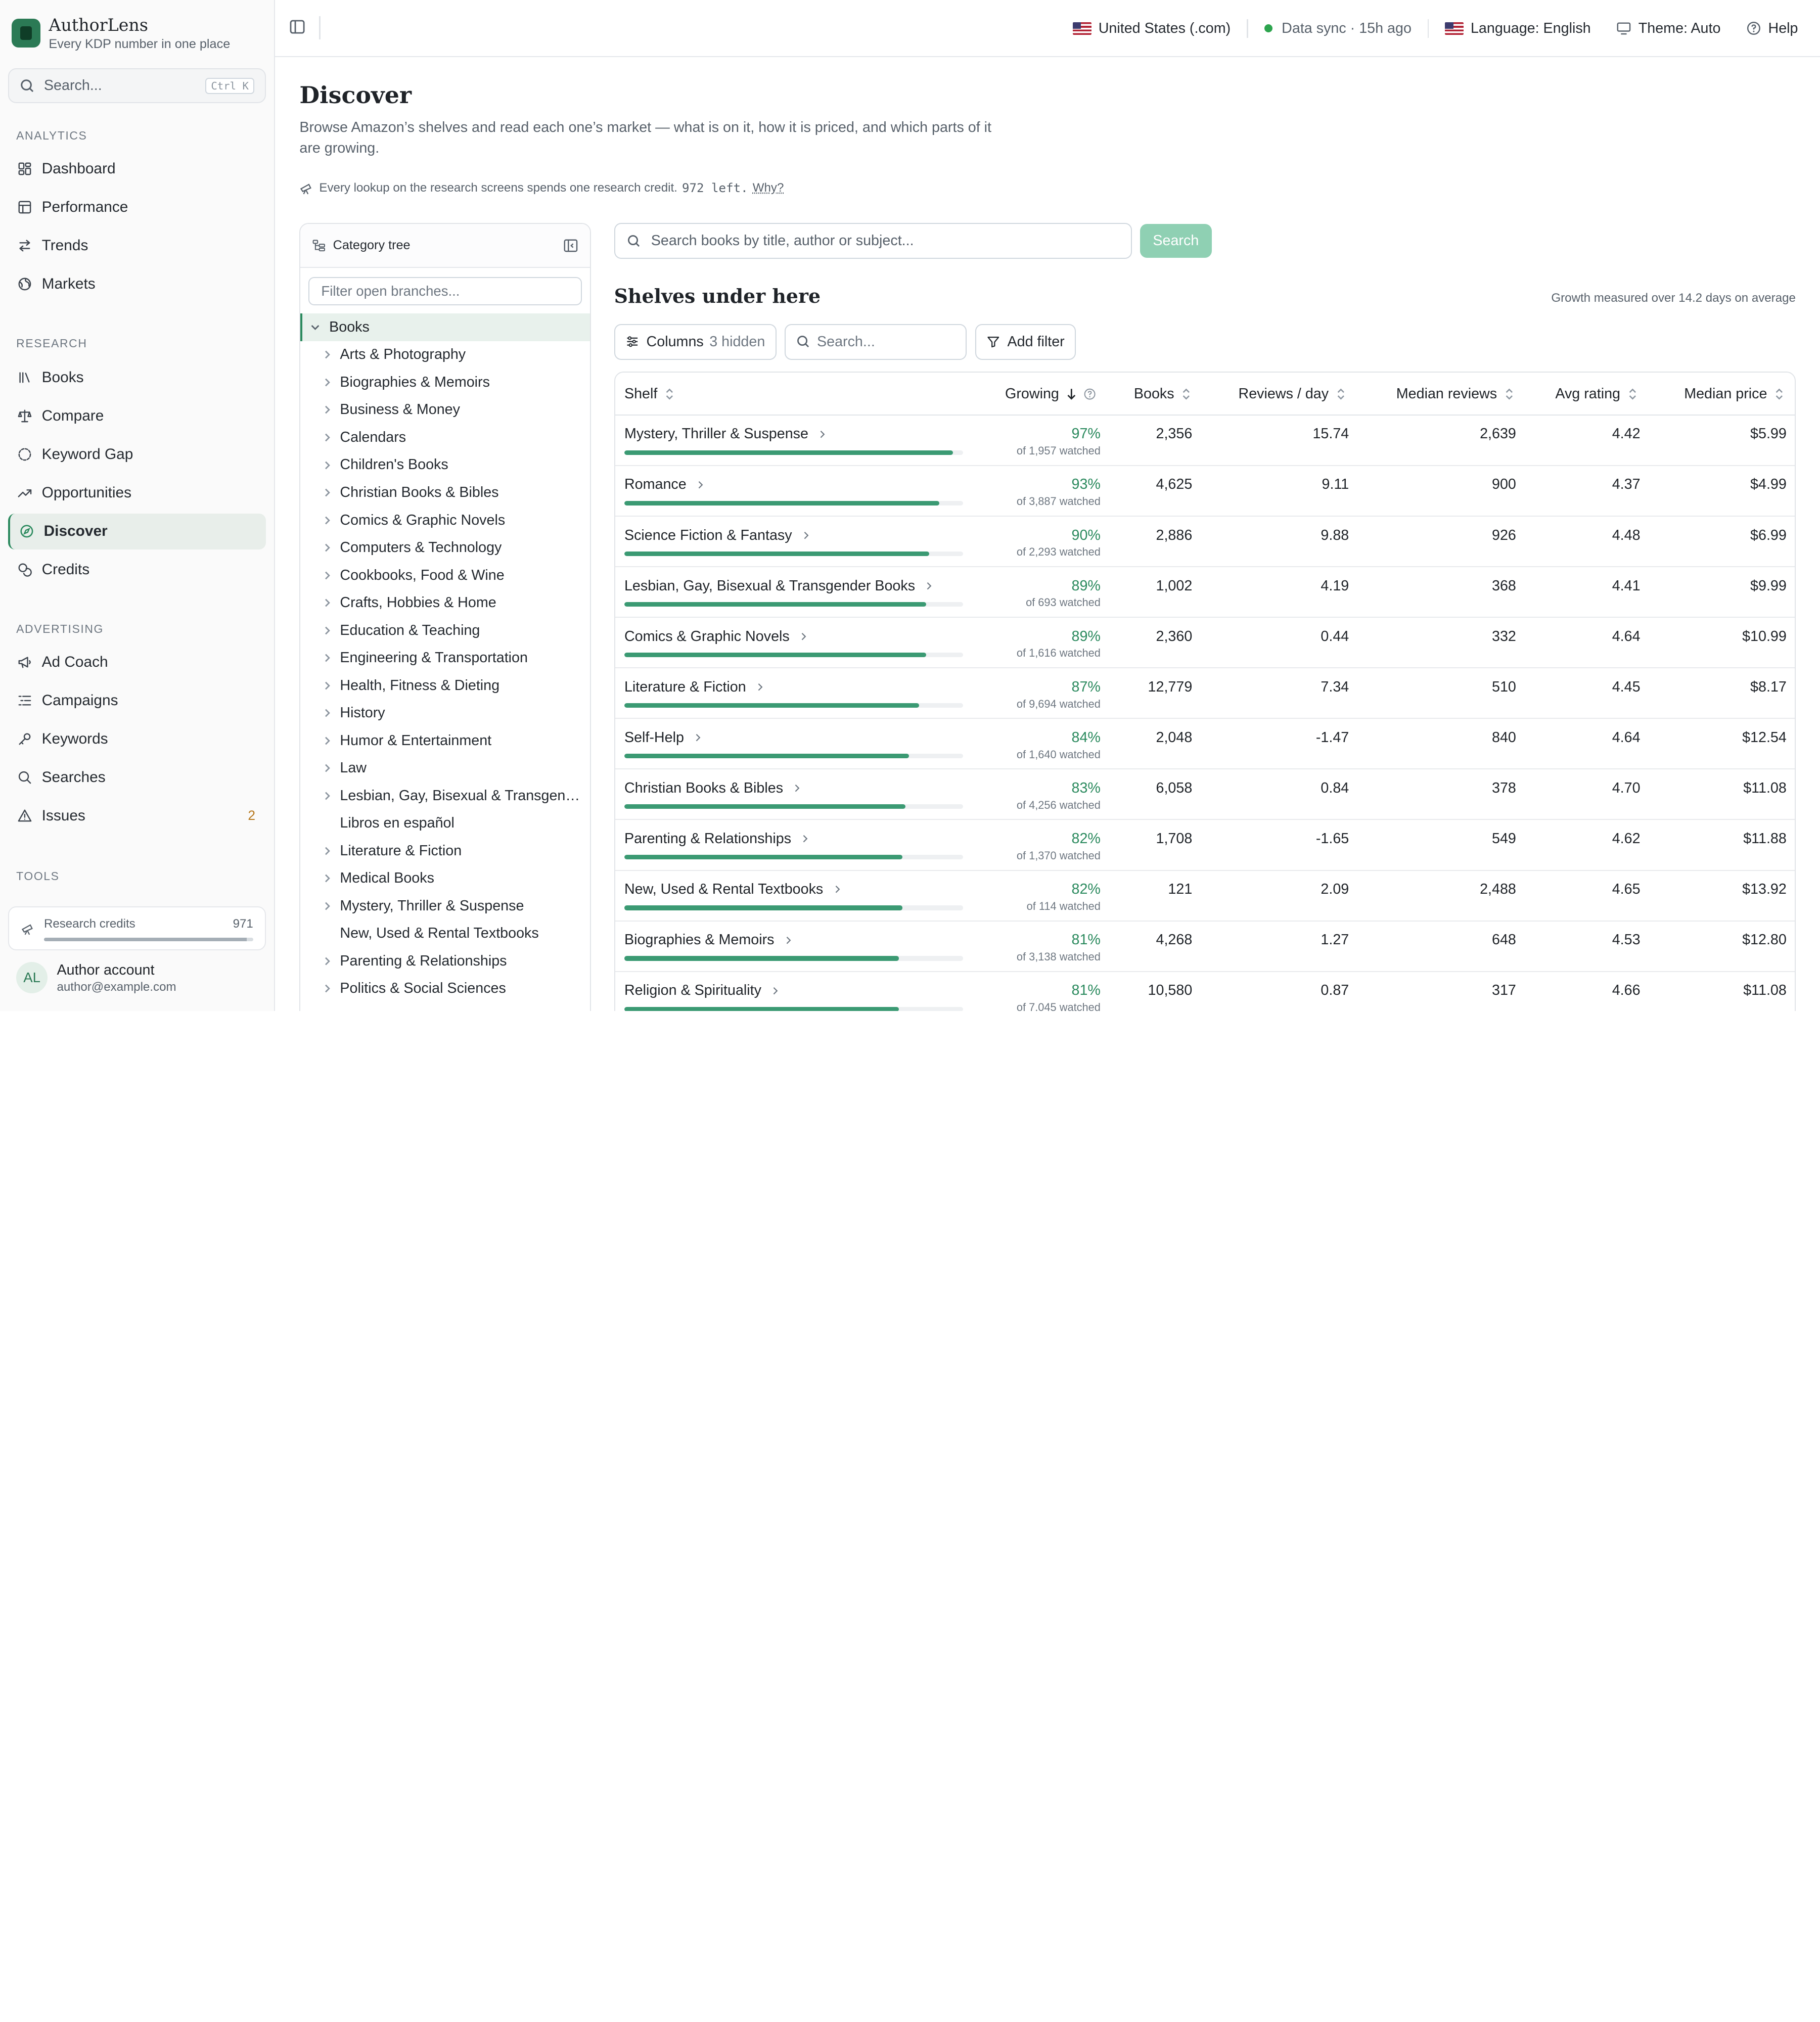 Image resolution: width=1820 pixels, height=2022 pixels. I want to click on sidebar-item-label: Dashboard, so click(78, 168).